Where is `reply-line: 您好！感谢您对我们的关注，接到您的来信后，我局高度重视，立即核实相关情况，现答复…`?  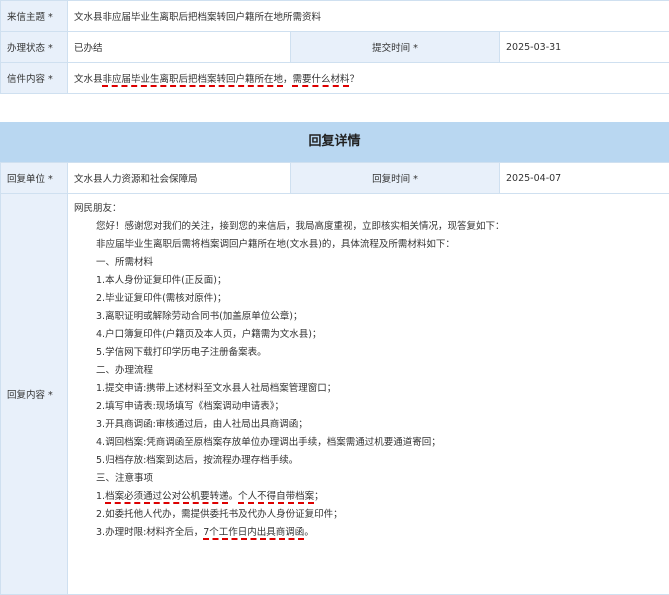
reply-line: 您好！感谢您对我们的关注，接到您的来信后，我局高度重视，立即核实相关情况，现答复… is located at coordinates (368, 227).